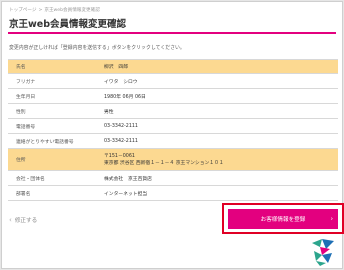 This screenshot has width=344, height=270. I want to click on row-birthdate: 生年月日 1980年 06月 06日, so click(173, 96).